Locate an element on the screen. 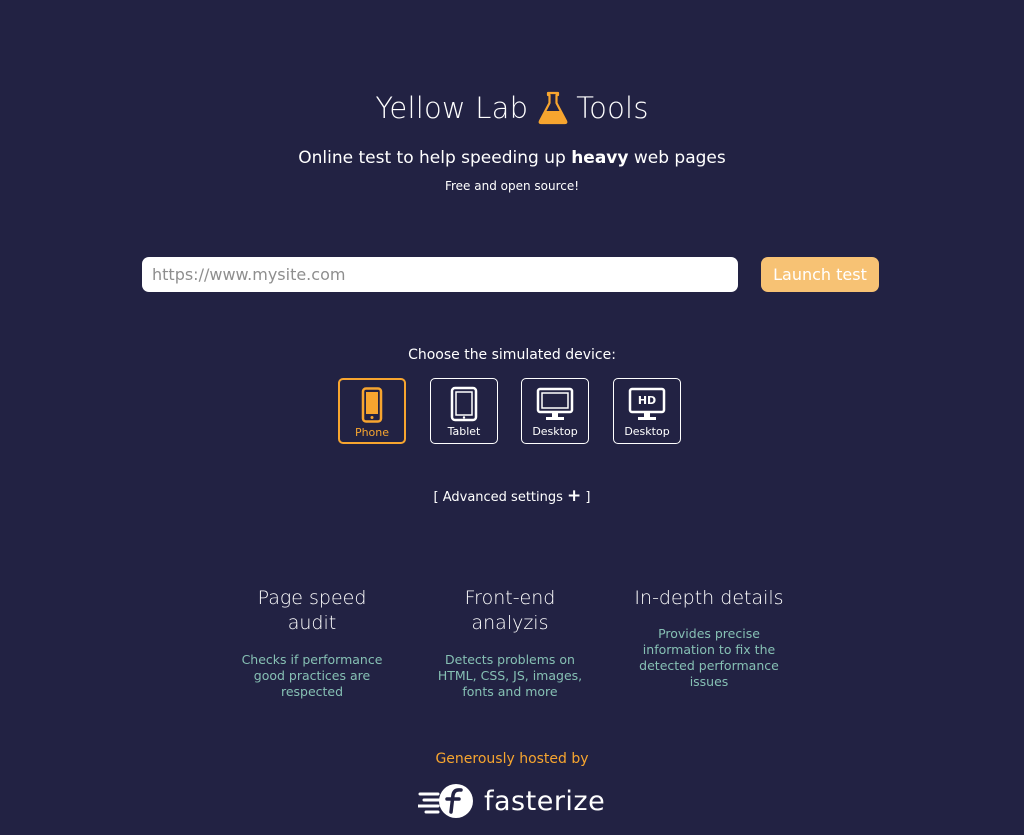 This screenshot has width=1024, height=835. device-selector: Phone Tablet Desktop HD Desktop is located at coordinates (510, 412).